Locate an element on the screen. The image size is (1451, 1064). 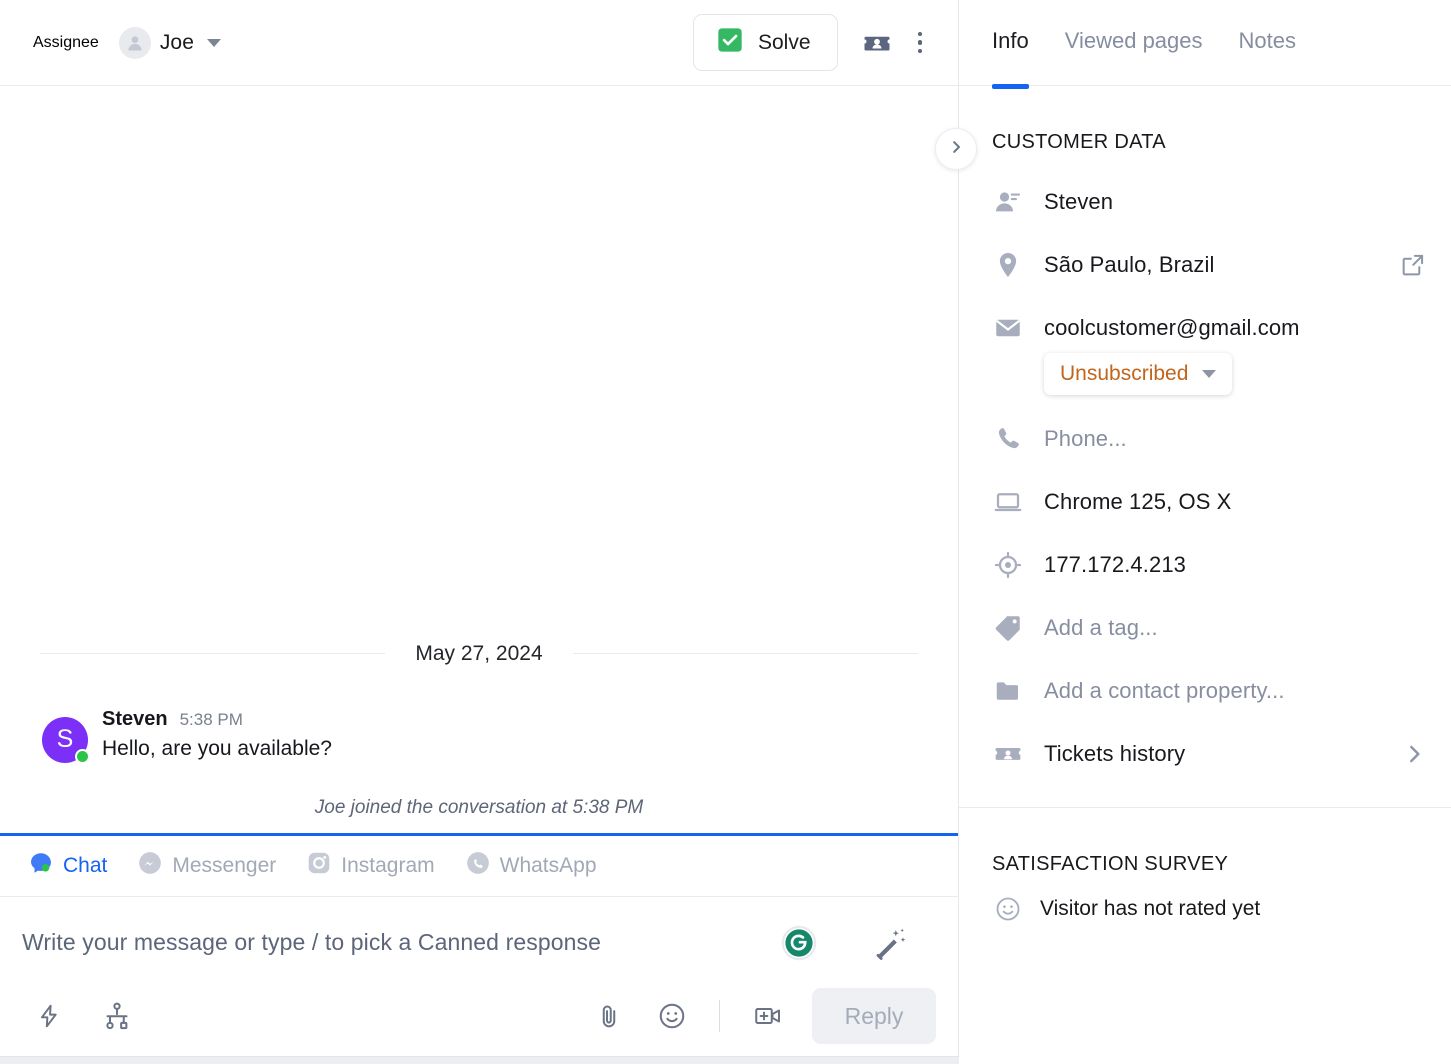
status-badge-label: Unsubscribed is located at coordinates (1124, 373).